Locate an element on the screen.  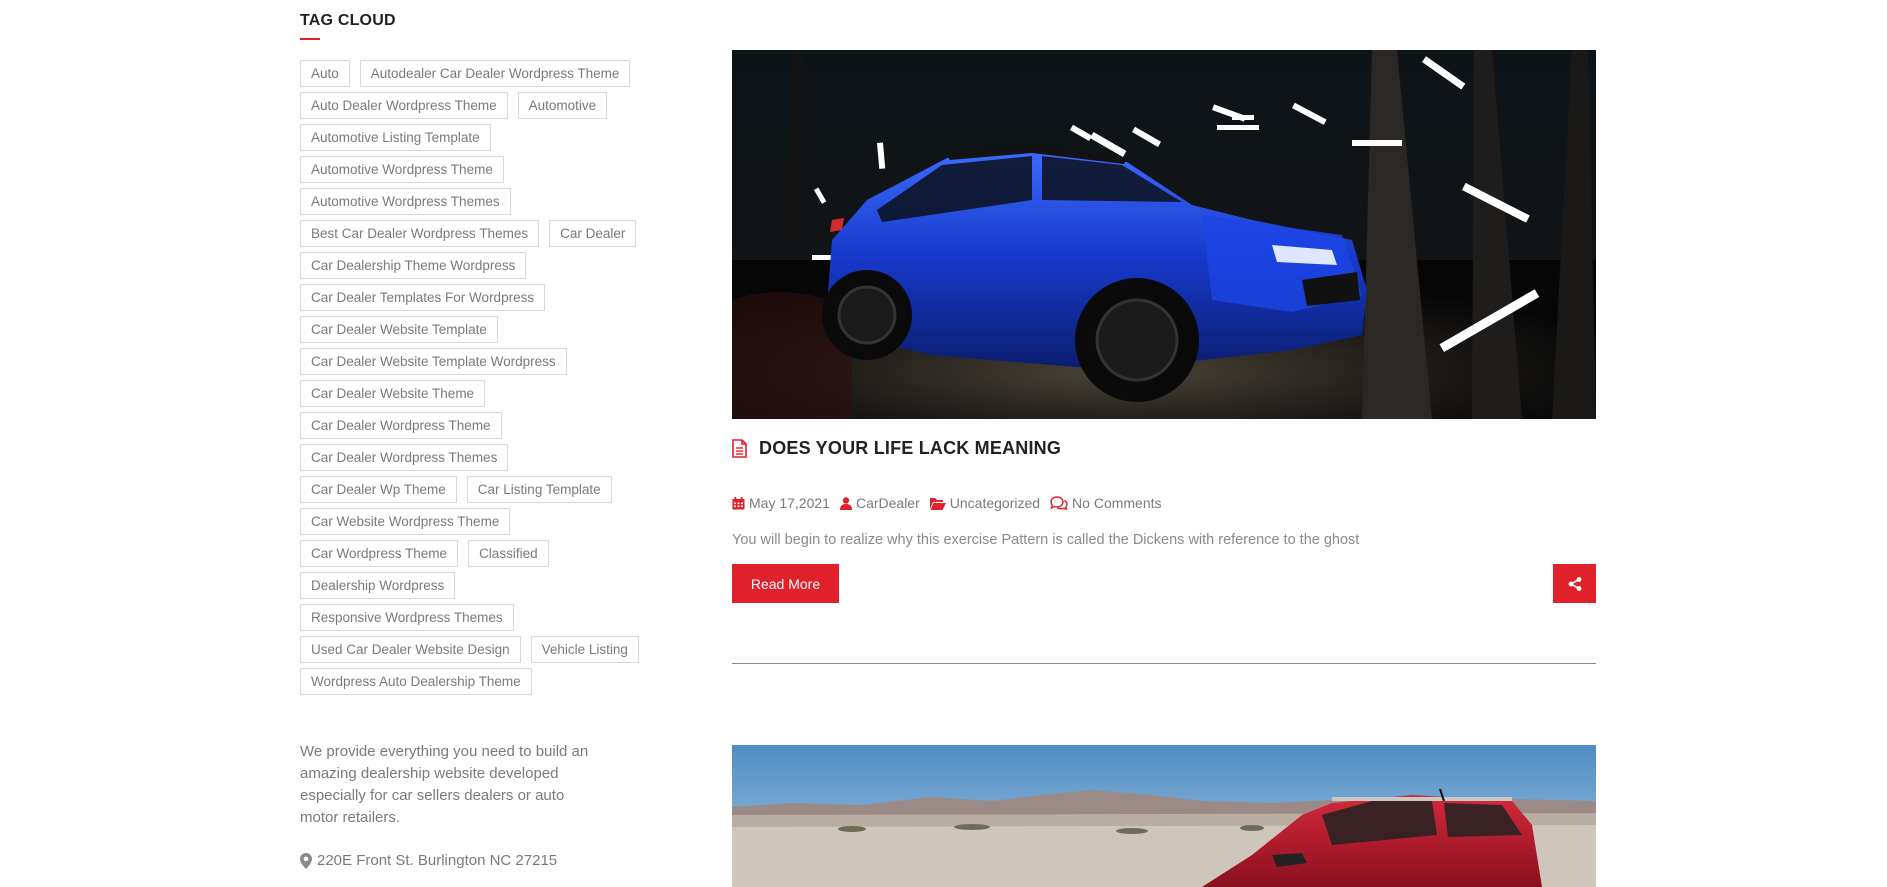
tag-car-dealer-wordpress-theme: Car Dealer Wordpress Theme is located at coordinates (401, 425).